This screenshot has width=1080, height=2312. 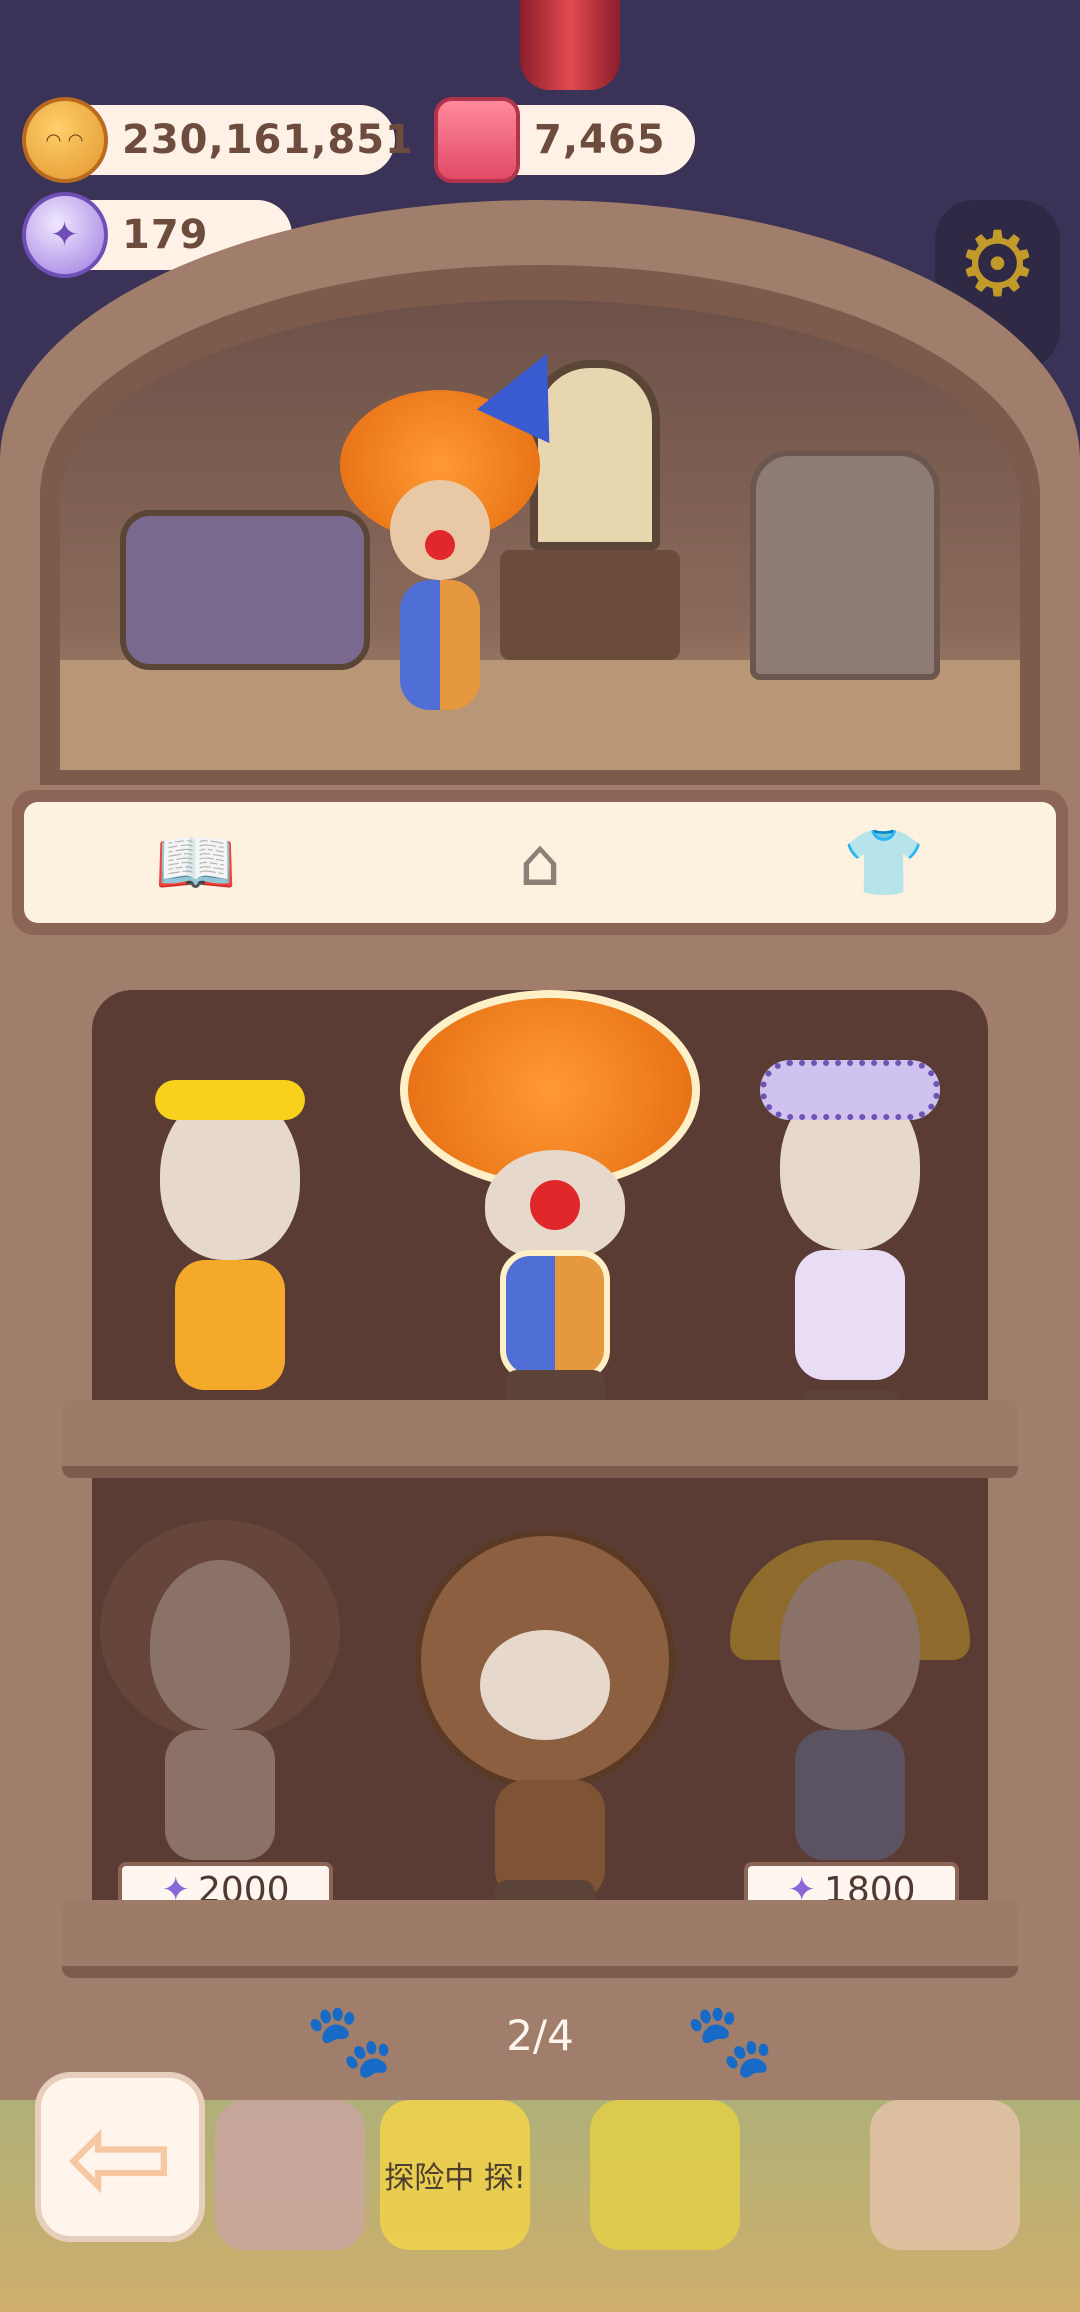 I want to click on gear-icon: ⚙, so click(x=997, y=264).